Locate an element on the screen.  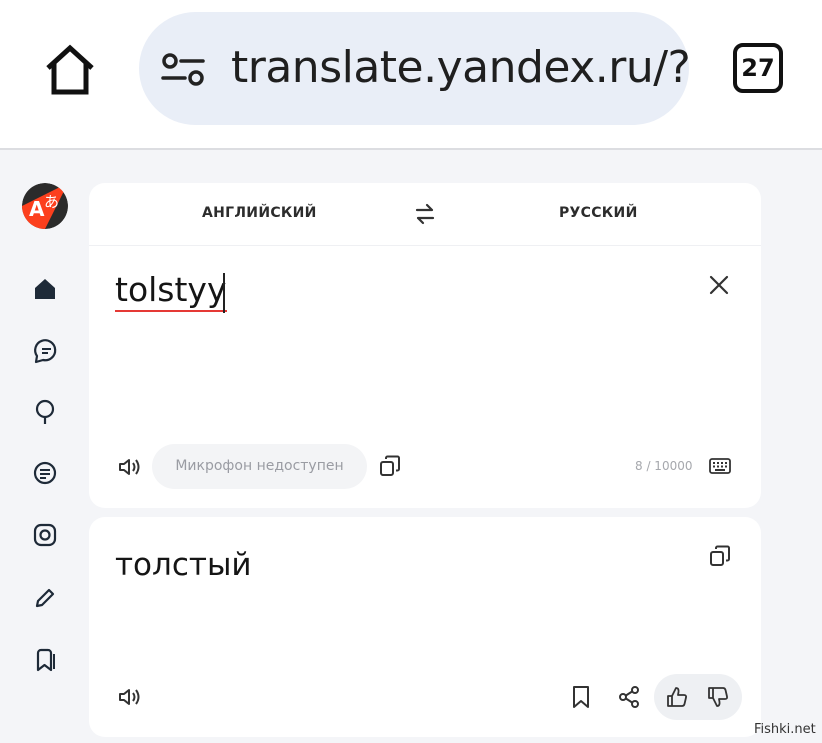
thumbs-down-button is located at coordinates (718, 697).